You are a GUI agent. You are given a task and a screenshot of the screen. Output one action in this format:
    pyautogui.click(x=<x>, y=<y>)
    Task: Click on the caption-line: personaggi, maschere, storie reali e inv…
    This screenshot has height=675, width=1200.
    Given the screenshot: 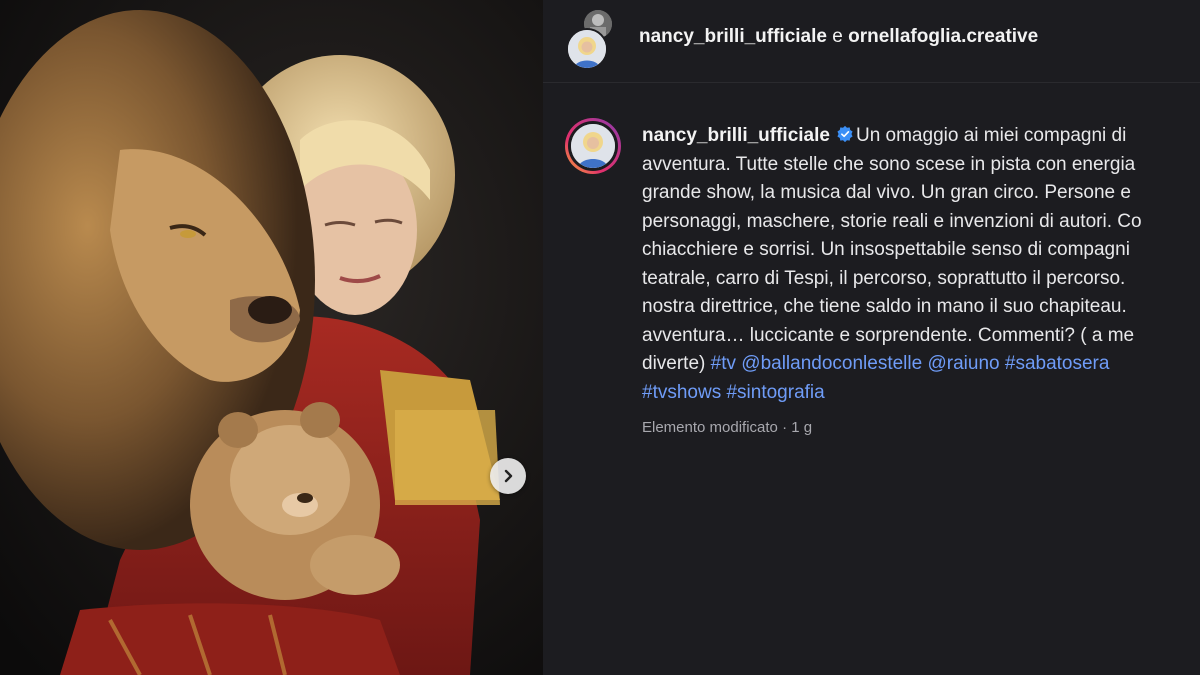 What is the action you would take?
    pyautogui.click(x=892, y=221)
    